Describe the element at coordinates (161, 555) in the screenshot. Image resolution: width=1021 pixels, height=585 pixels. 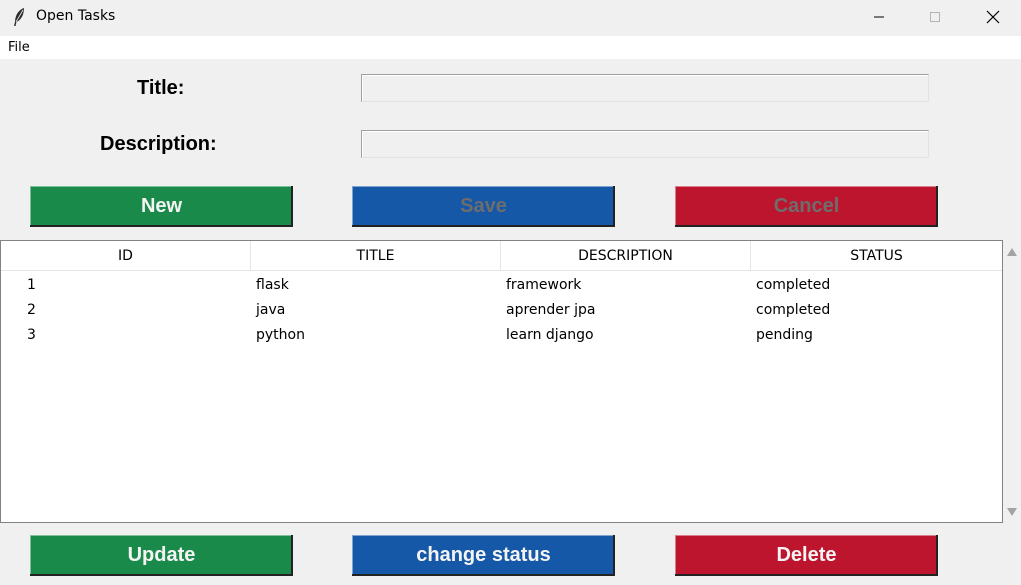
I see `update-button: Update` at that location.